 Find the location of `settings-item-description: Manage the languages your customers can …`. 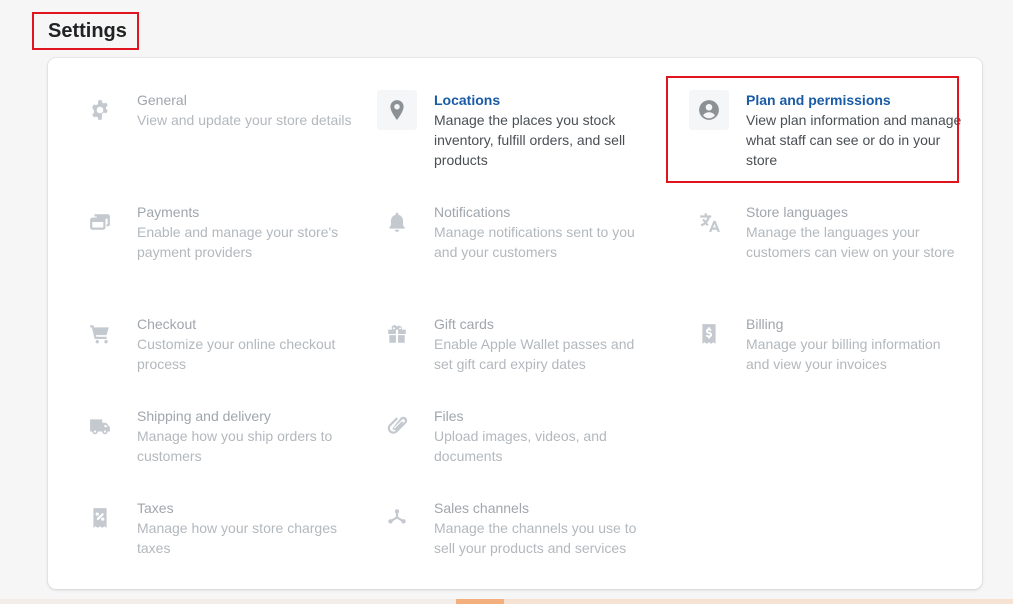

settings-item-description: Manage the languages your customers can … is located at coordinates (850, 242).